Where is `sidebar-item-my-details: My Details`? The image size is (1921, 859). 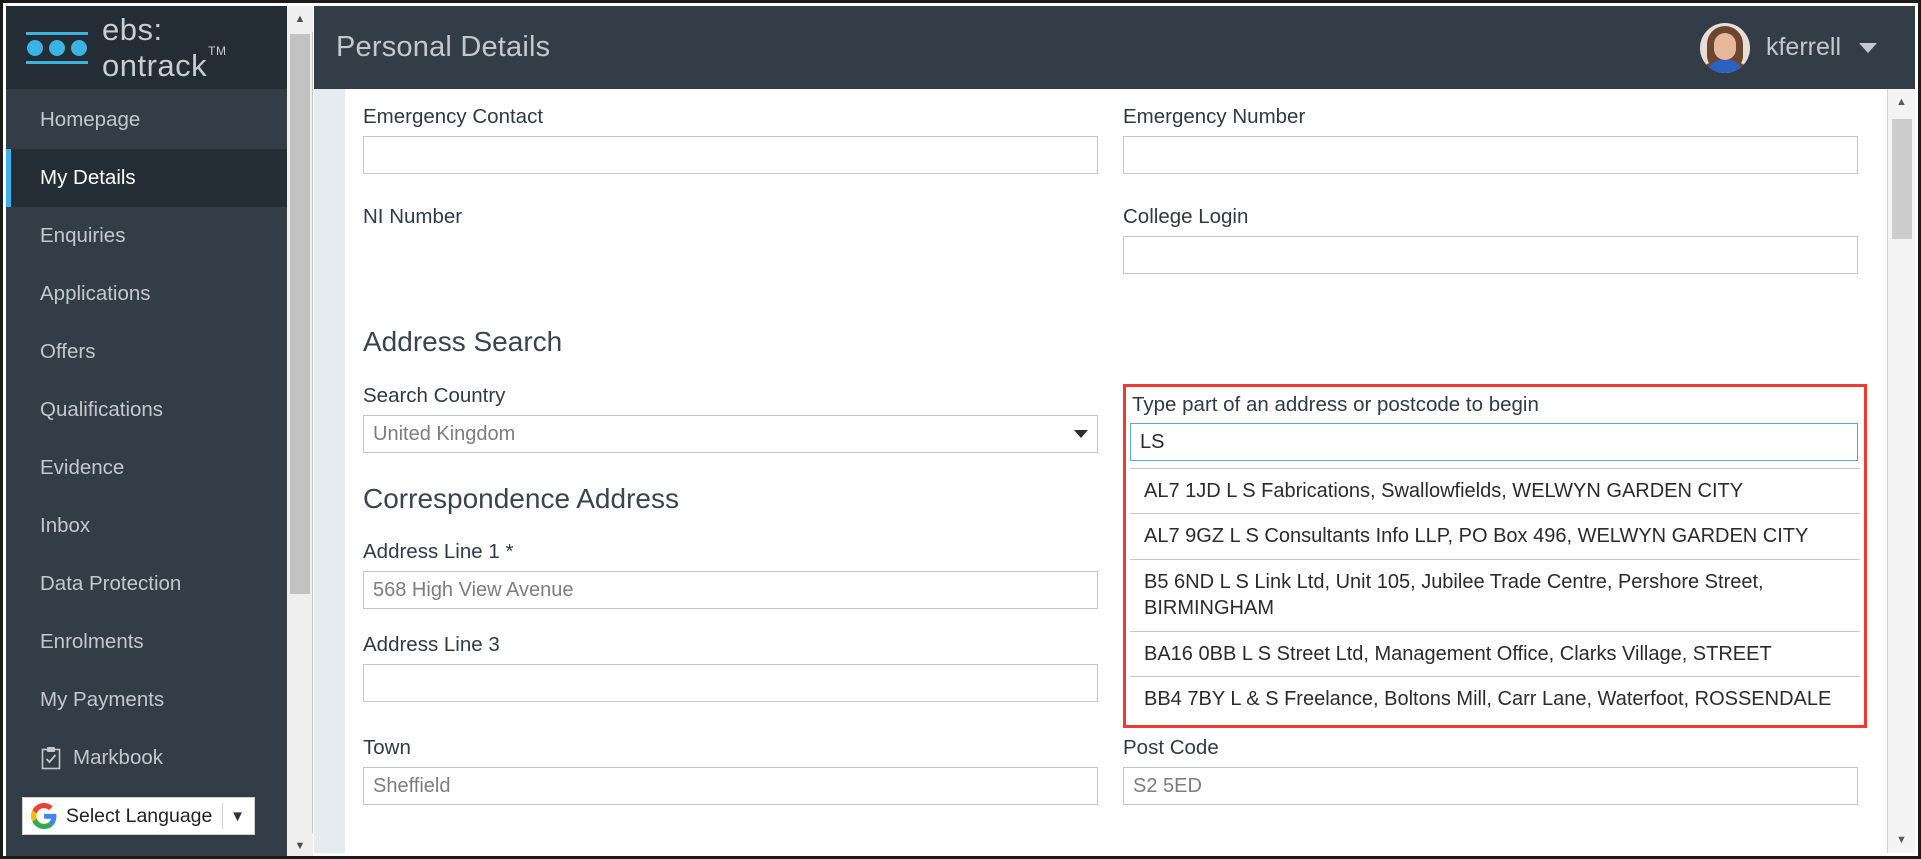 sidebar-item-my-details: My Details is located at coordinates (146, 178).